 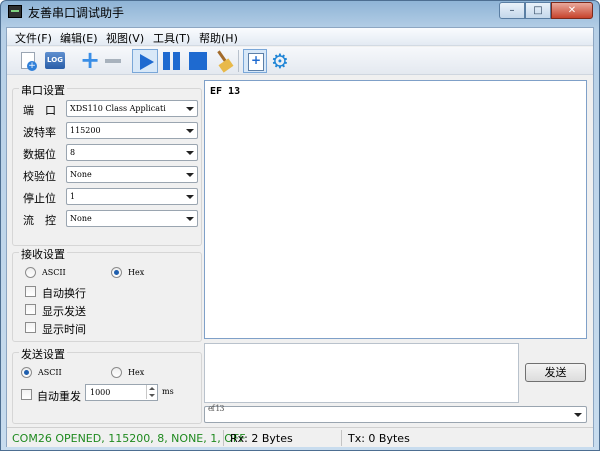 I want to click on databits-row: 数据位 8, so click(x=111, y=152).